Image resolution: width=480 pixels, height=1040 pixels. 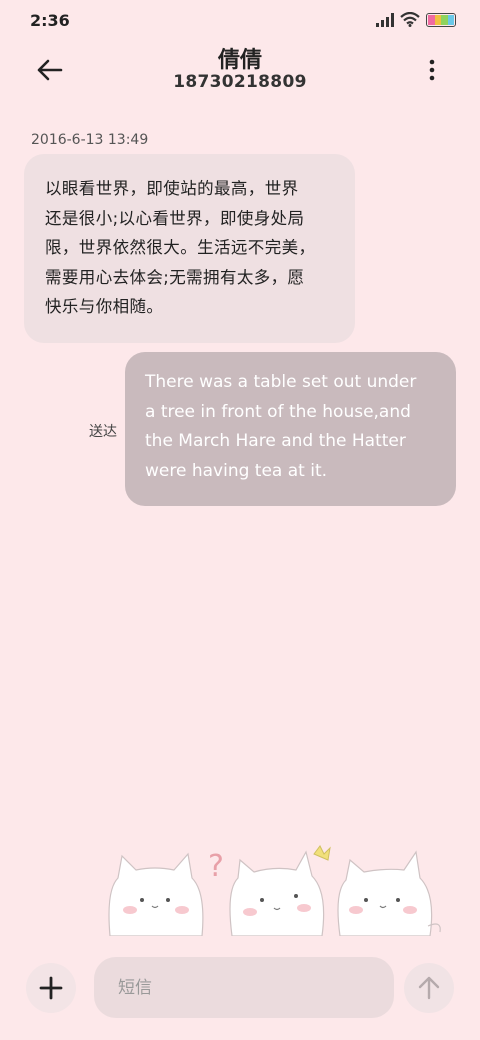 What do you see at coordinates (240, 20) in the screenshot?
I see `status-bar: 2:36` at bounding box center [240, 20].